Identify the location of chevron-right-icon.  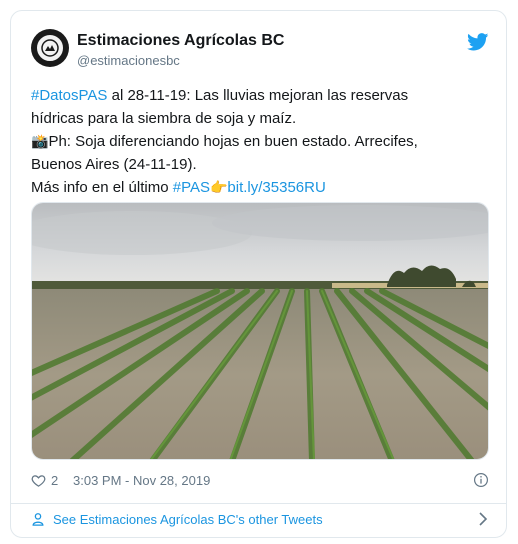
(483, 519).